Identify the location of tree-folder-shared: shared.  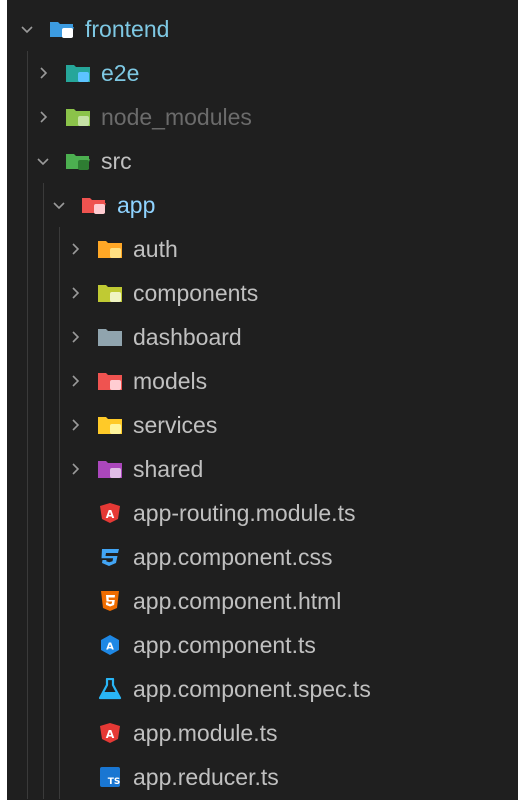
(262, 469).